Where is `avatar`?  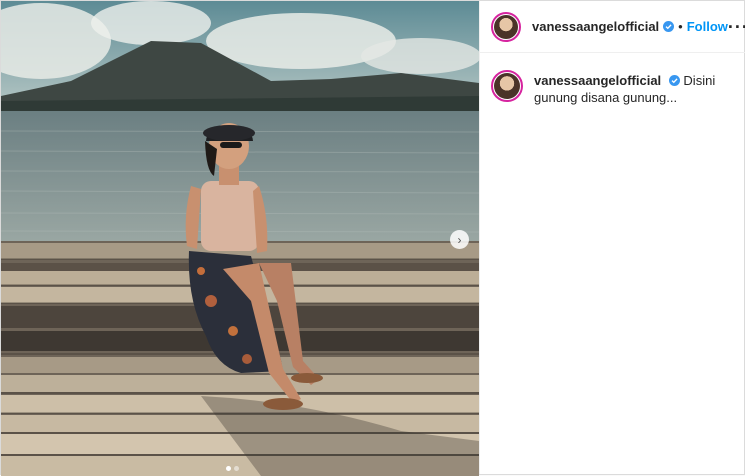
avatar is located at coordinates (506, 26).